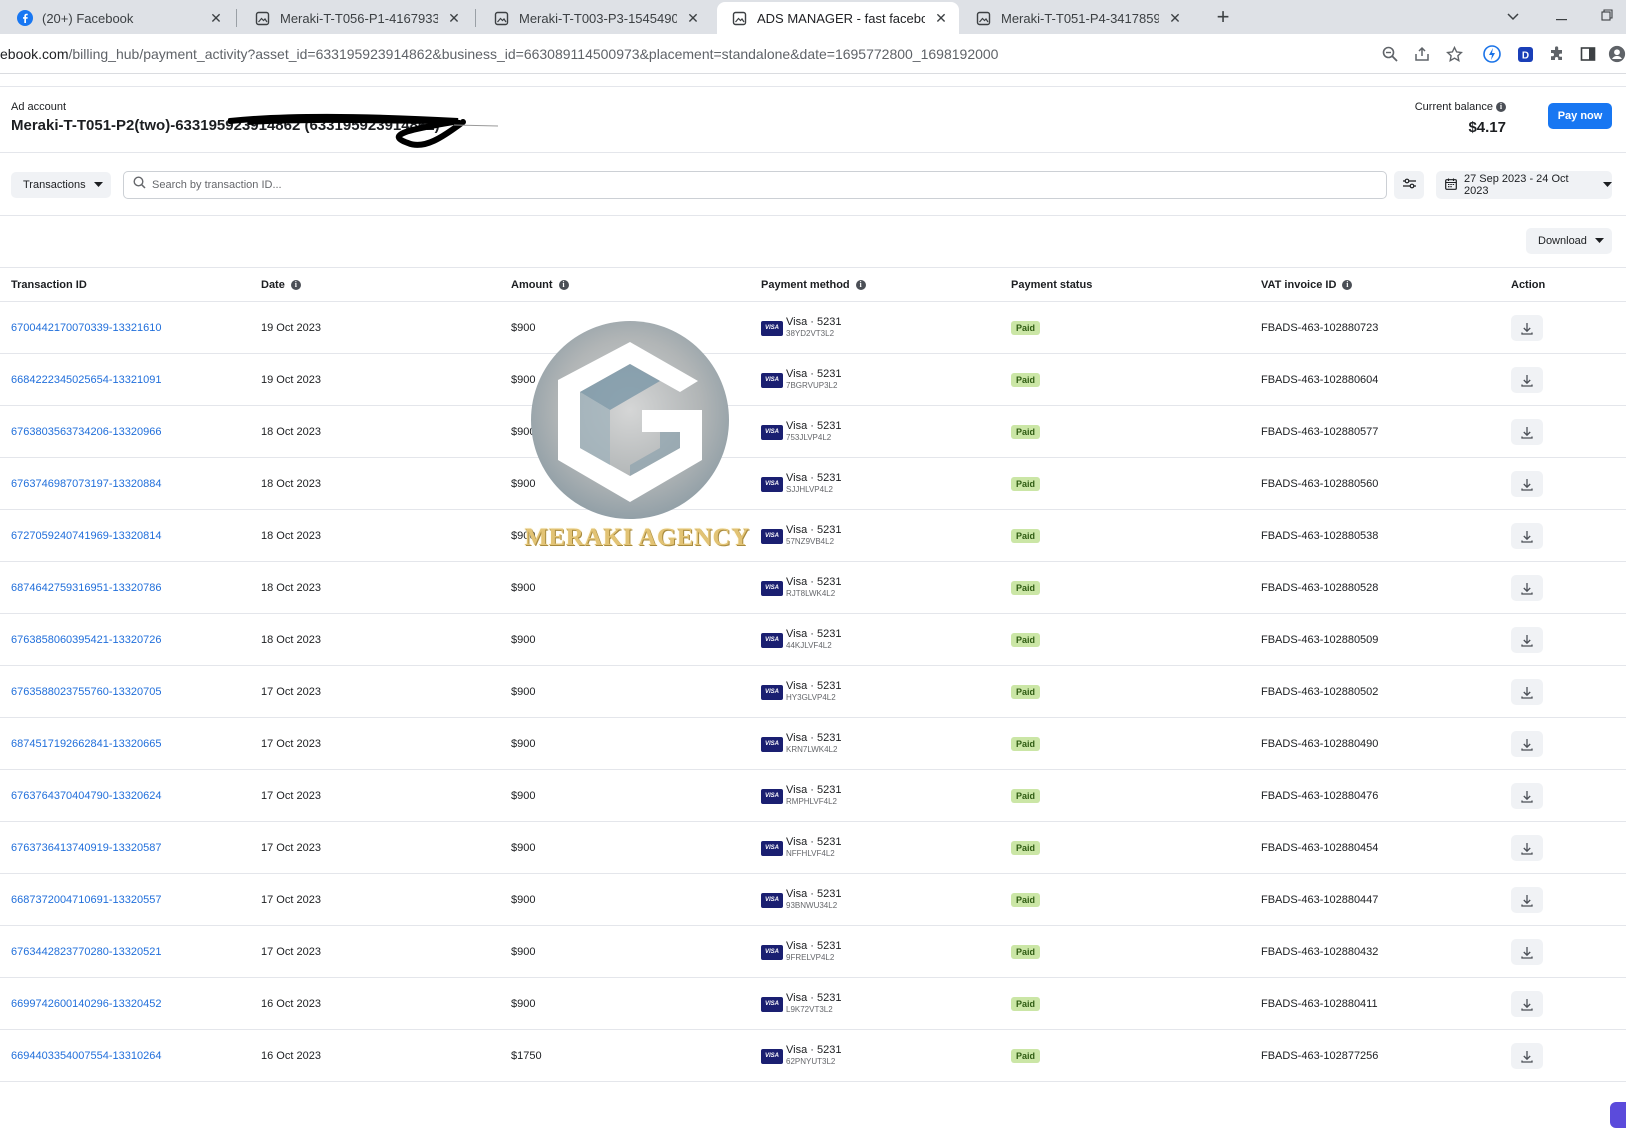  I want to click on url-host: ebook.com, so click(34, 54).